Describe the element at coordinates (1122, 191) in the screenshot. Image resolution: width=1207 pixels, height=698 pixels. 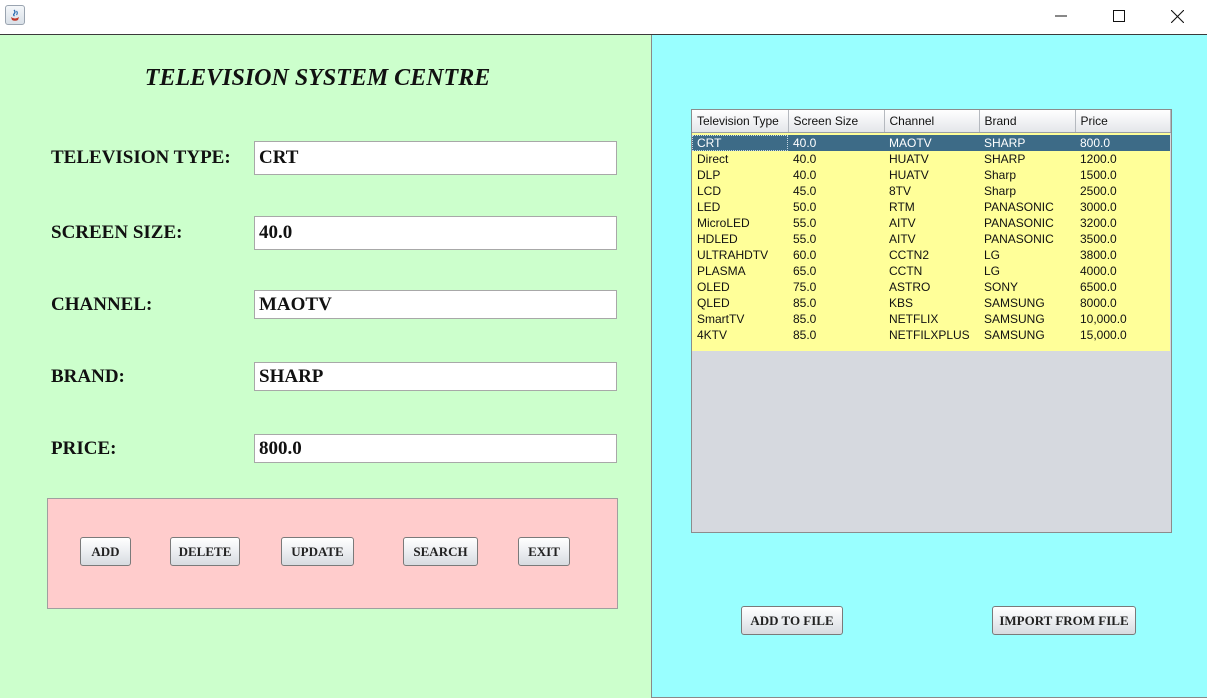
I see `table-cell: 2500.0` at that location.